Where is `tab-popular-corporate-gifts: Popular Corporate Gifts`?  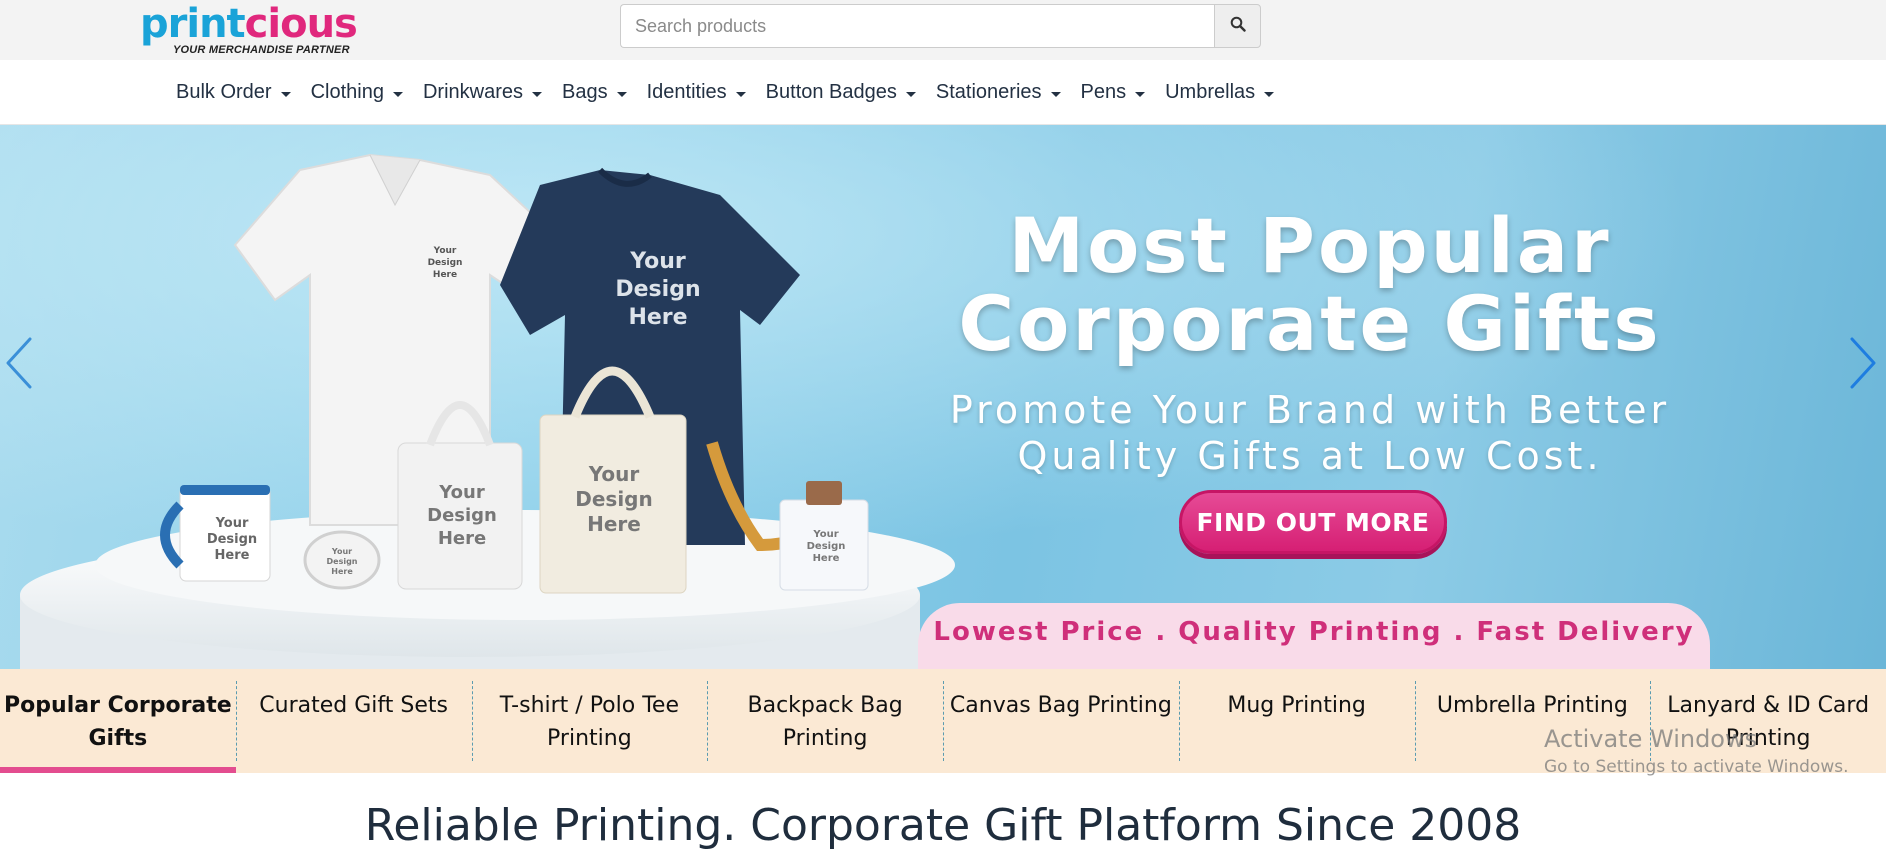
tab-popular-corporate-gifts: Popular Corporate Gifts is located at coordinates (118, 721).